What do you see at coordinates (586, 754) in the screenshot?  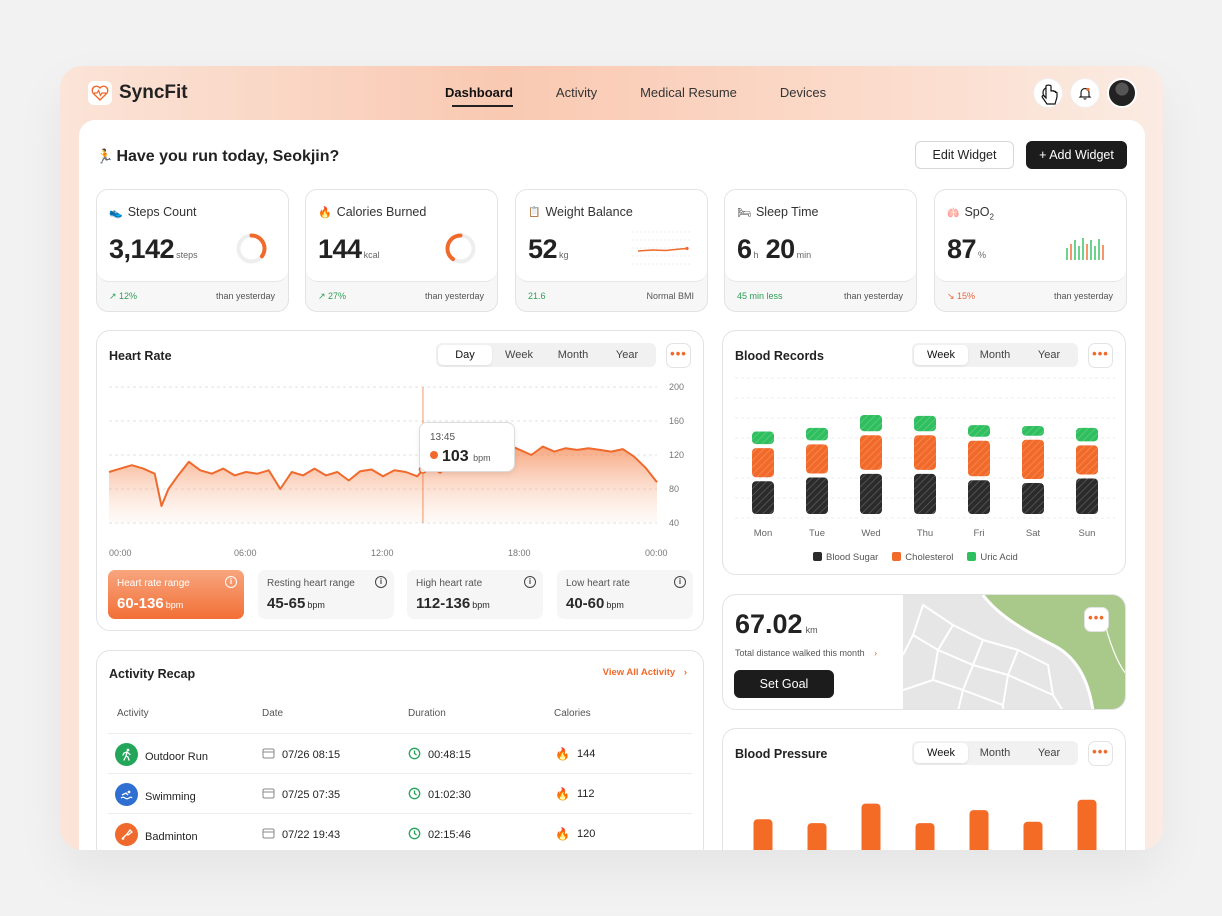 I see `activity-calories: 144` at bounding box center [586, 754].